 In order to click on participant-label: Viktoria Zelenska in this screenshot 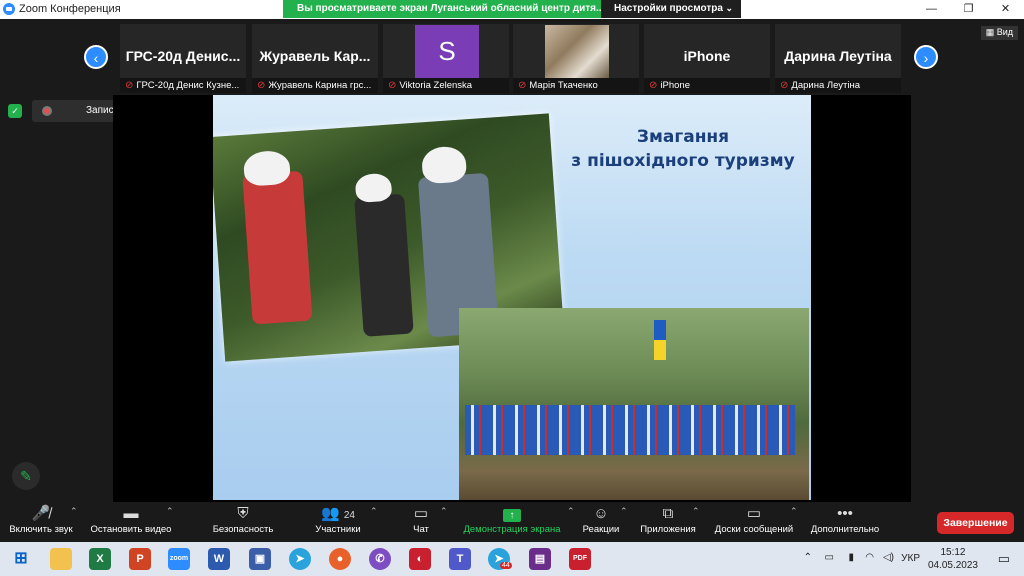, I will do `click(436, 85)`.